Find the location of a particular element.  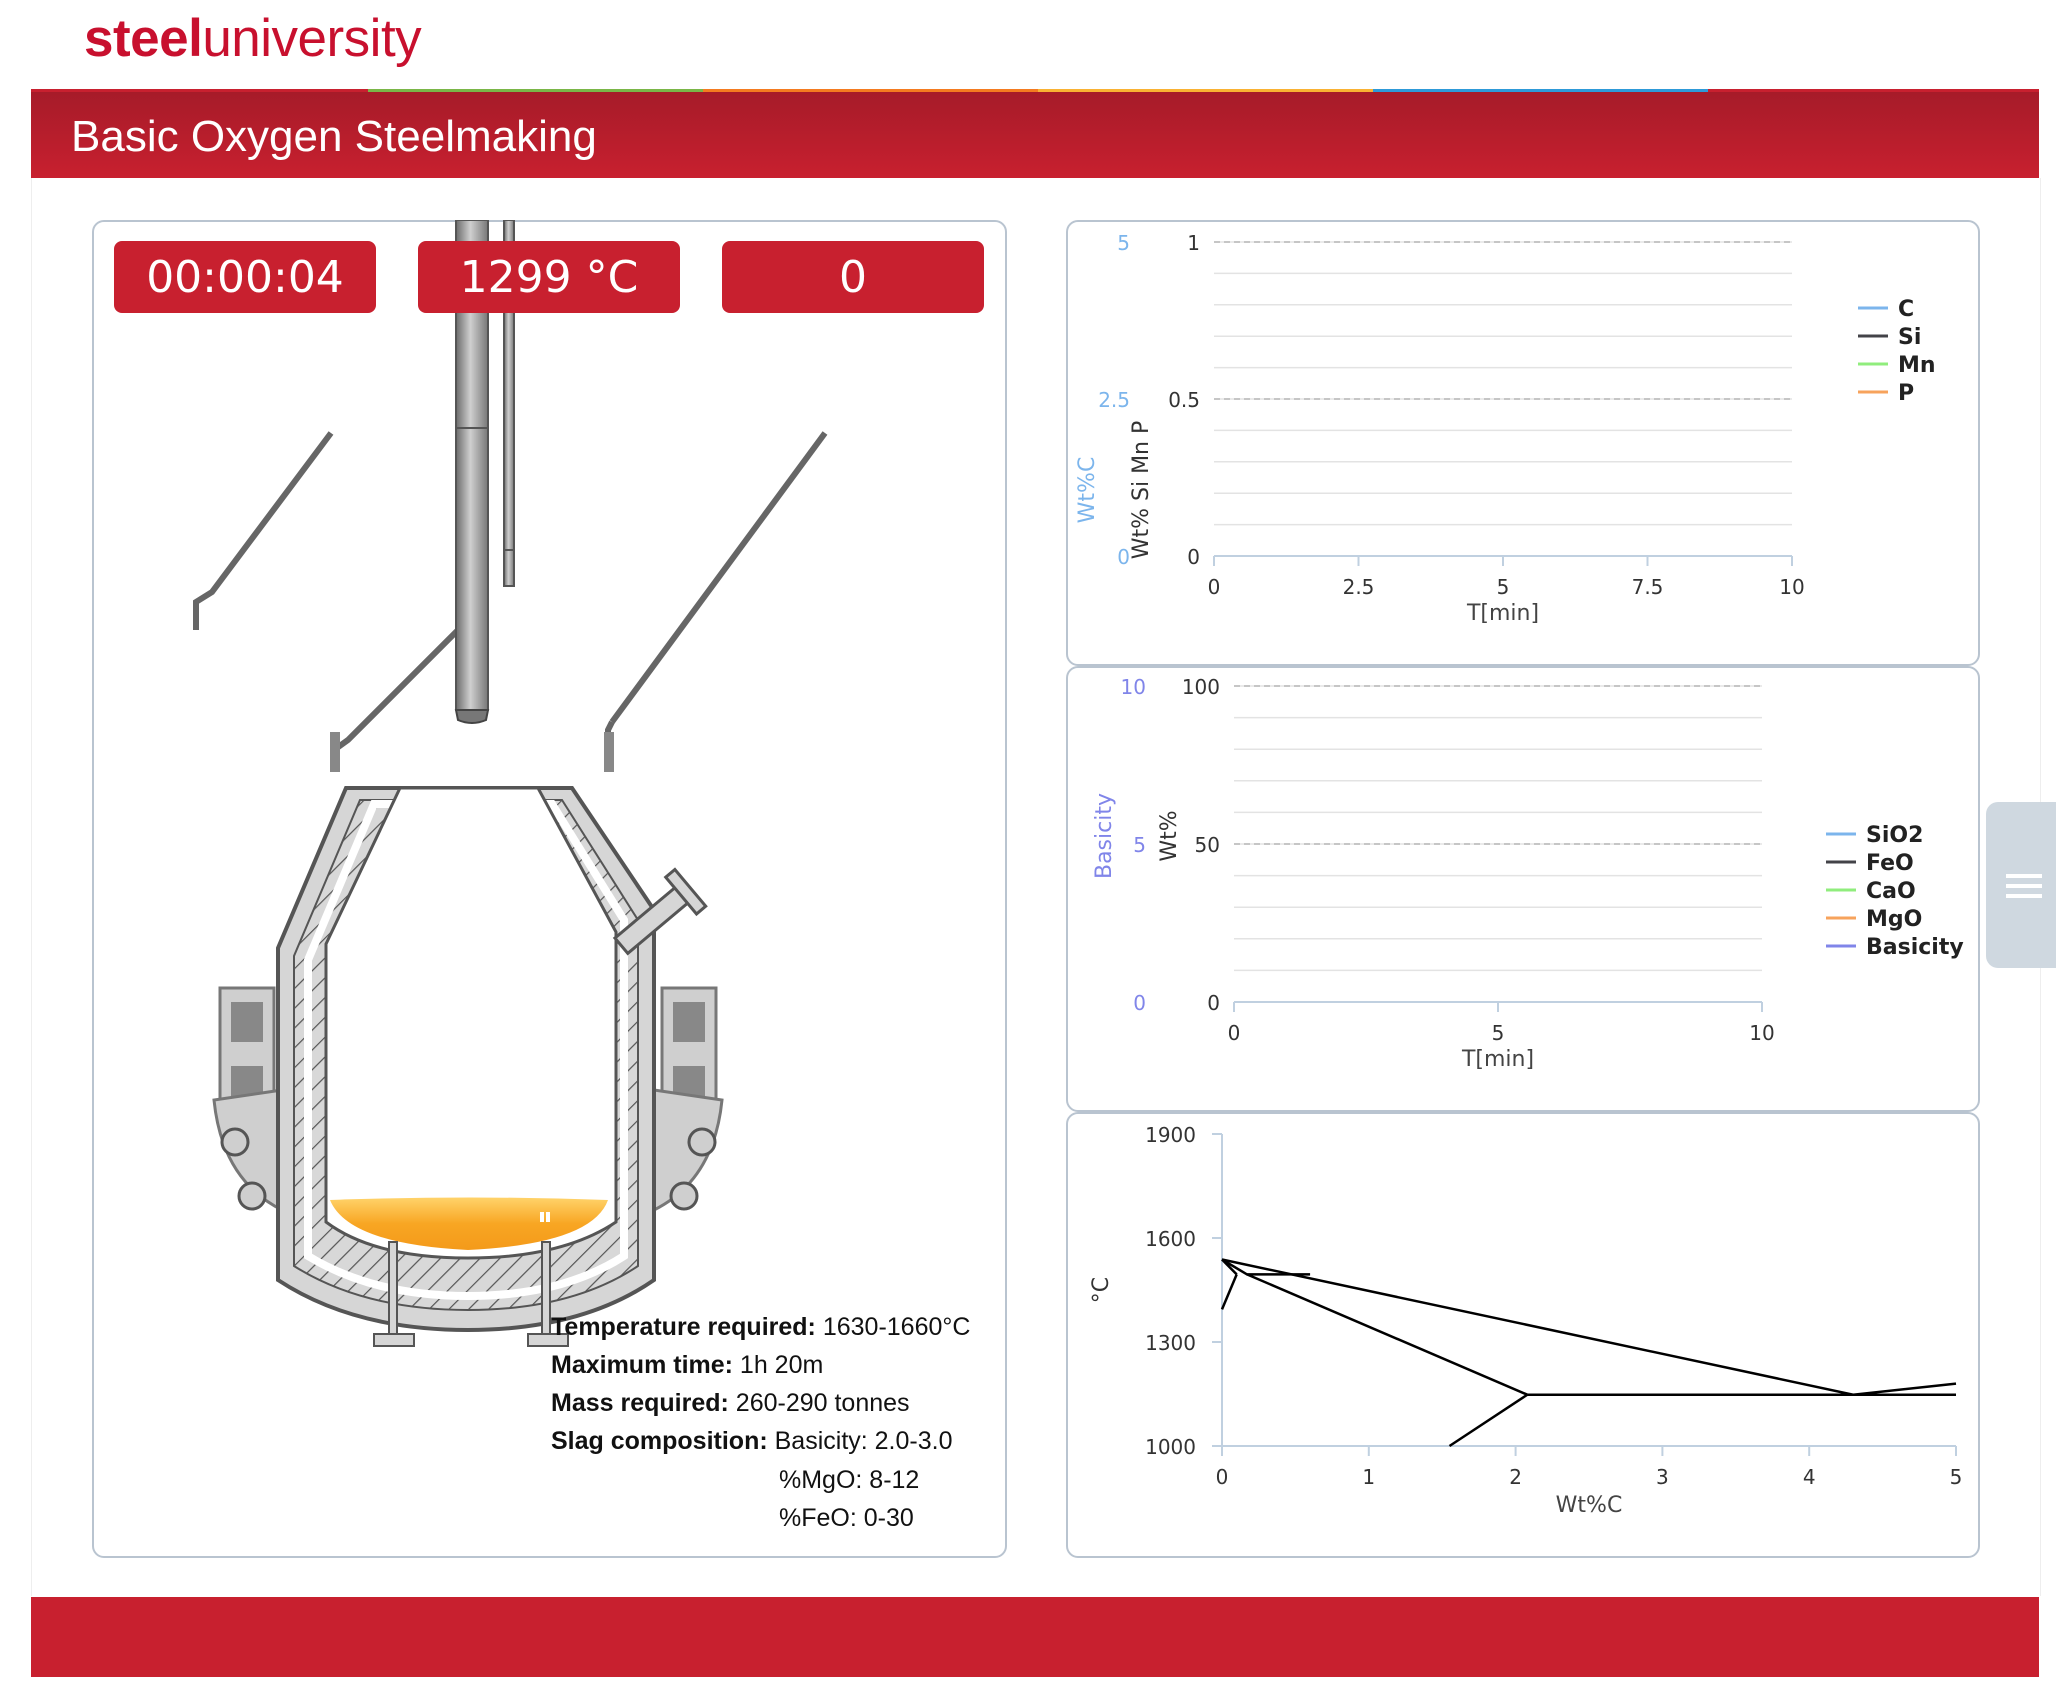

requirement-label: Maximum time: is located at coordinates (642, 1365).